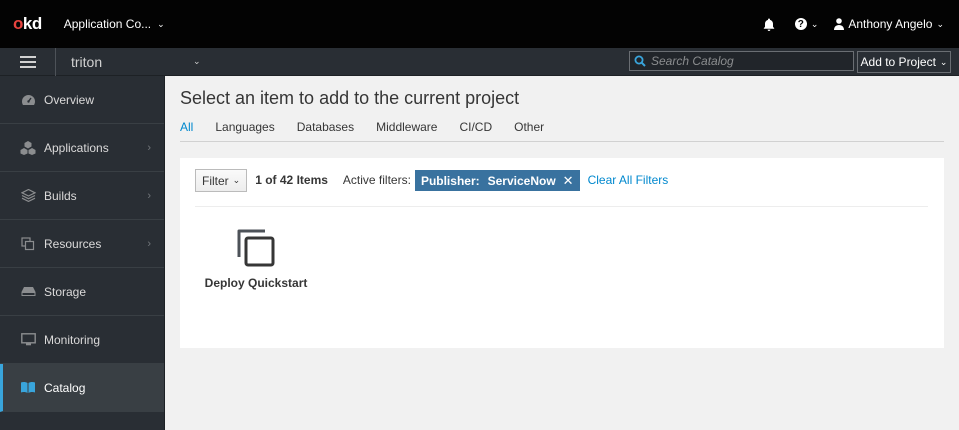 This screenshot has height=430, width=959. What do you see at coordinates (132, 62) in the screenshot?
I see `project-selector: triton` at bounding box center [132, 62].